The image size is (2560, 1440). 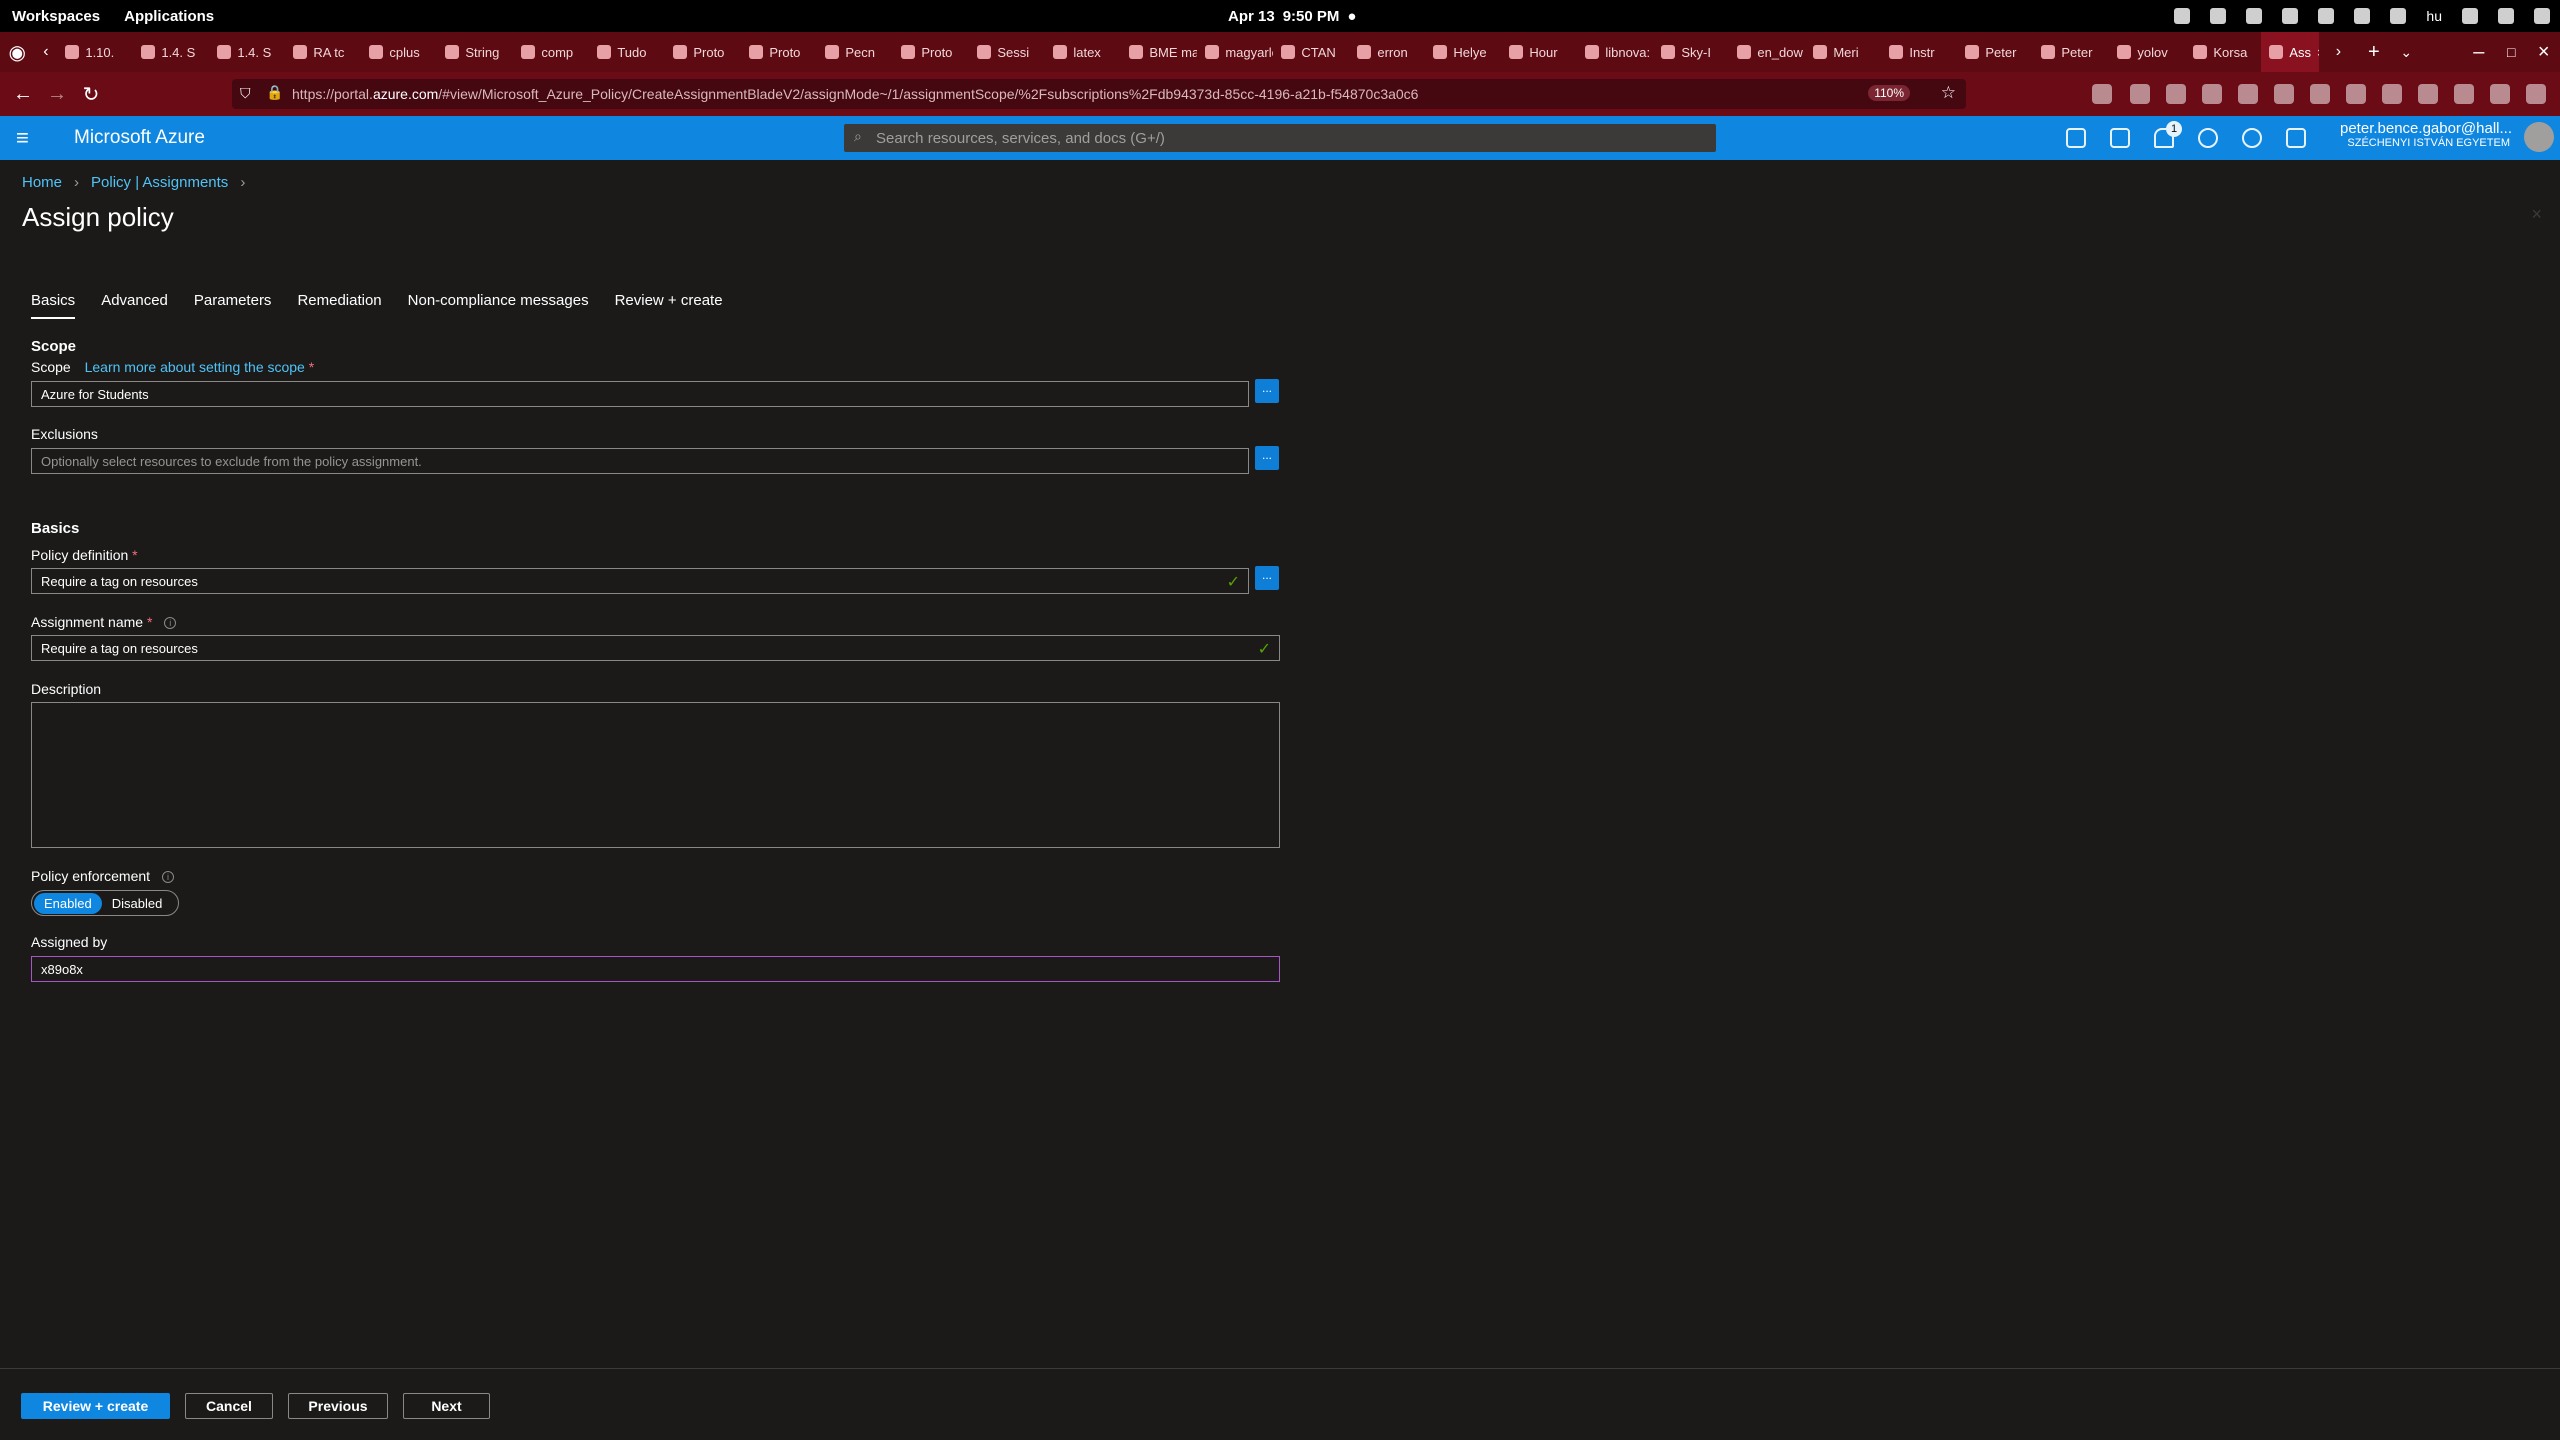 What do you see at coordinates (655, 775) in the screenshot?
I see `description-textarea` at bounding box center [655, 775].